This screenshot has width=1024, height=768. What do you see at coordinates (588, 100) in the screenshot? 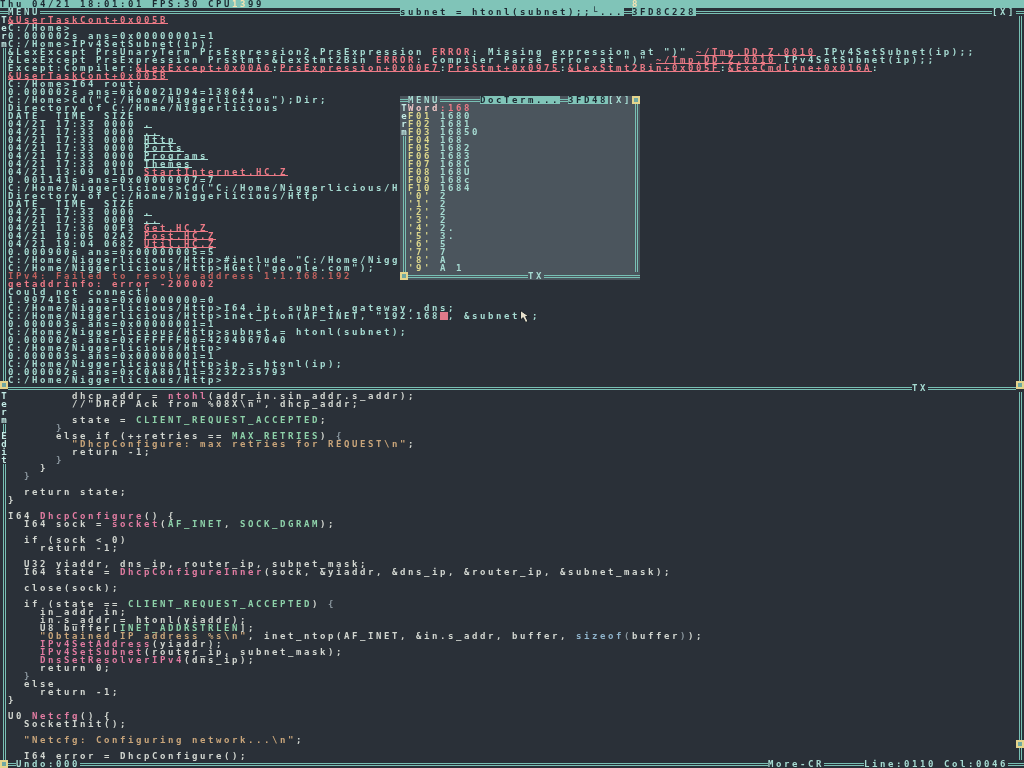
I see `task-id: 3FD48` at bounding box center [588, 100].